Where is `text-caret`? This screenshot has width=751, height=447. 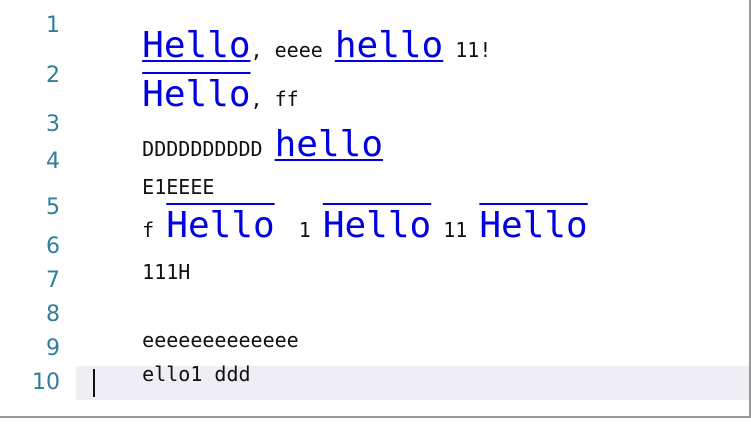 text-caret is located at coordinates (94, 383).